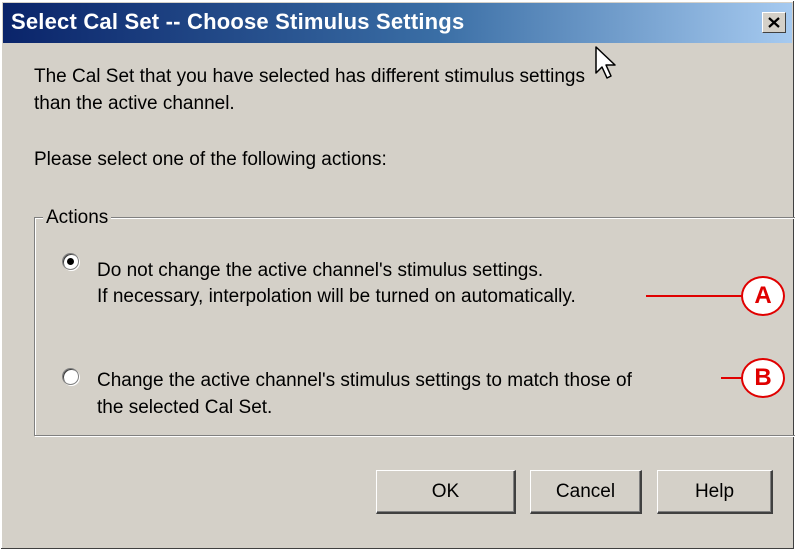 Image resolution: width=795 pixels, height=550 pixels. I want to click on message-line-2: than the active channel., so click(134, 103).